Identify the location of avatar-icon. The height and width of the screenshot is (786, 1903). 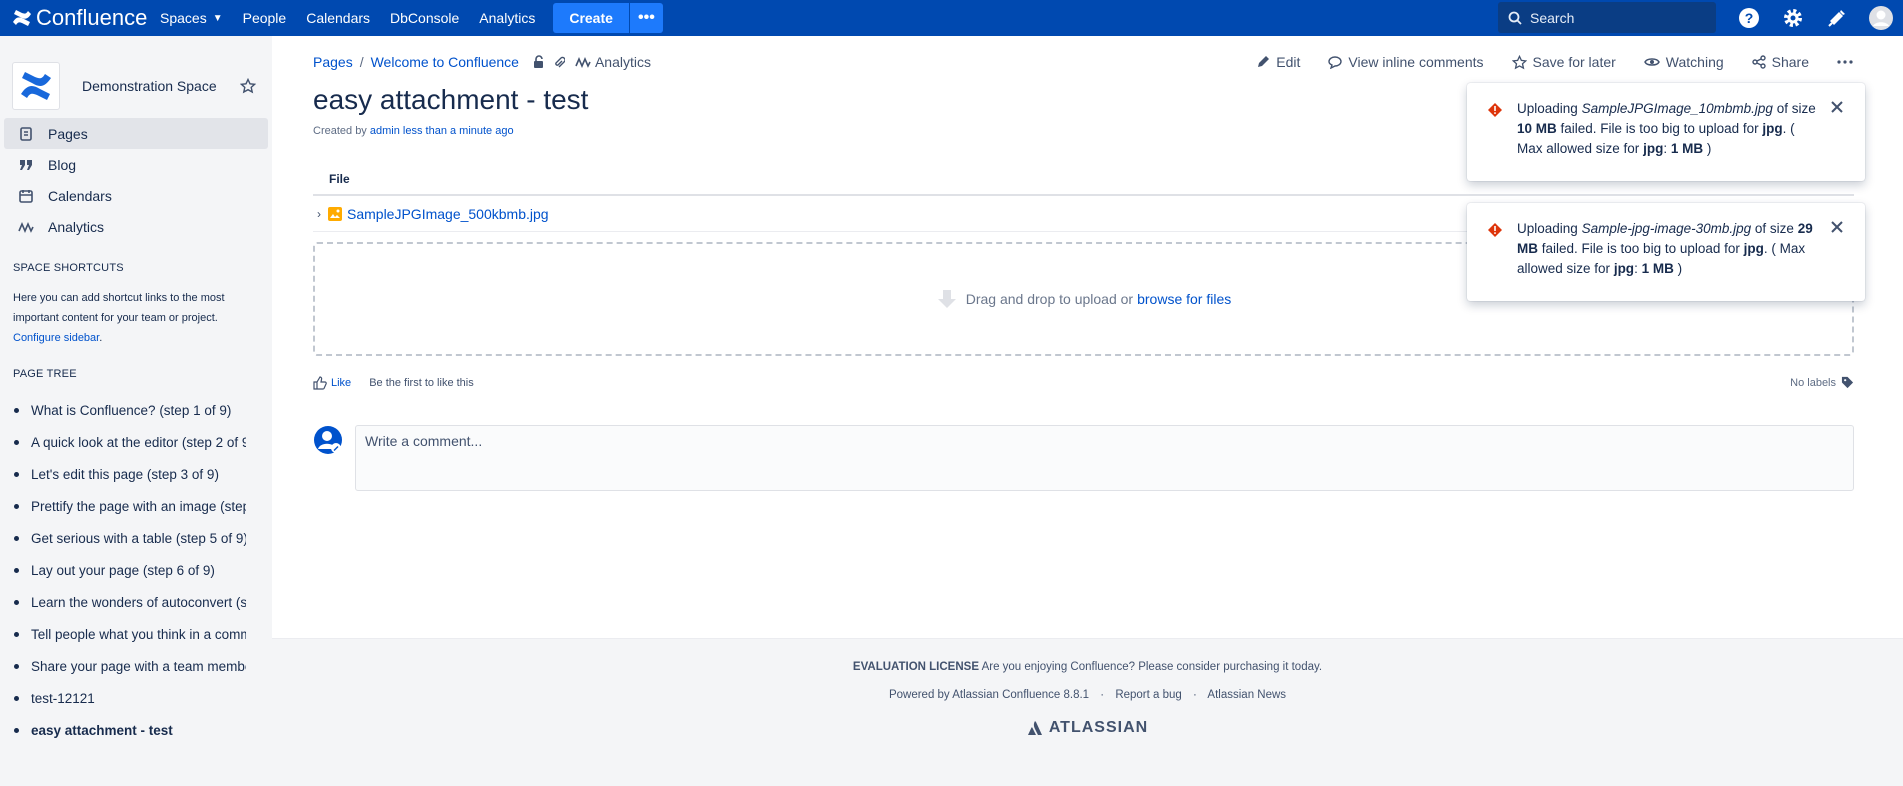
(328, 440).